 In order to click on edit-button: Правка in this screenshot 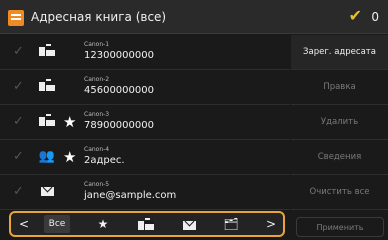, I will do `click(339, 87)`.